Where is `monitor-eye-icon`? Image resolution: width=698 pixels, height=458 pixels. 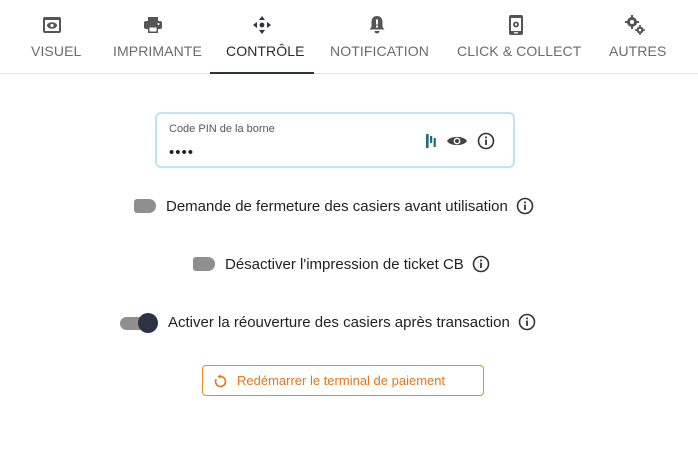 monitor-eye-icon is located at coordinates (52, 25).